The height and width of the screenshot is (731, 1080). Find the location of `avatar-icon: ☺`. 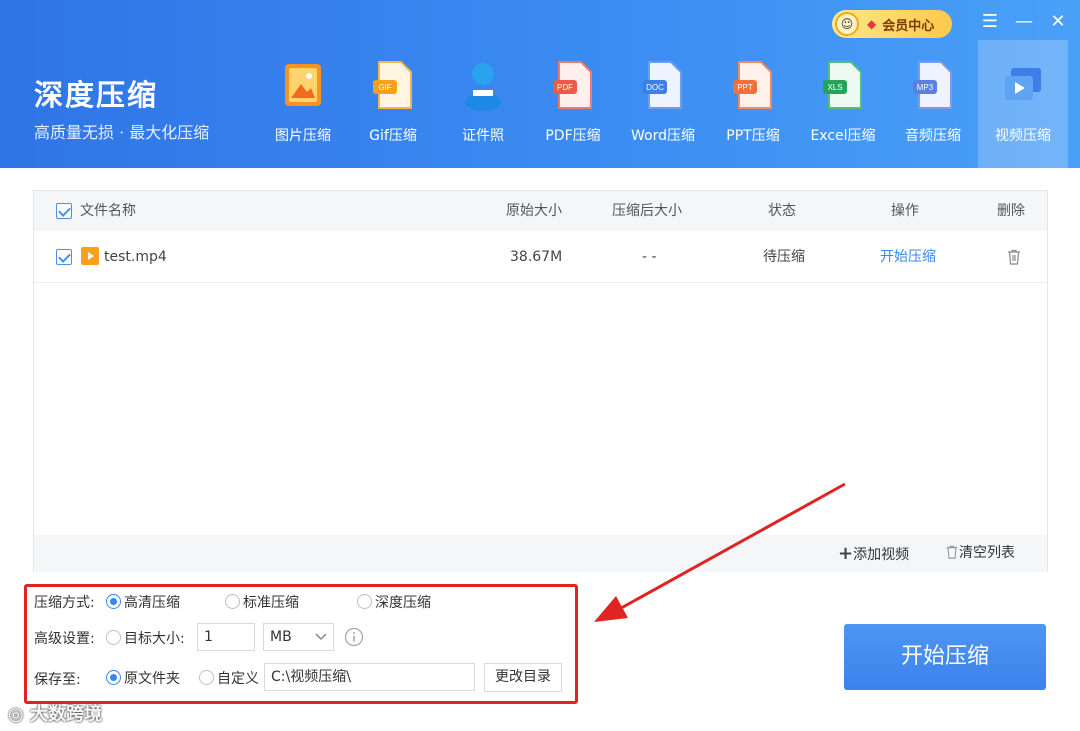

avatar-icon: ☺ is located at coordinates (847, 24).